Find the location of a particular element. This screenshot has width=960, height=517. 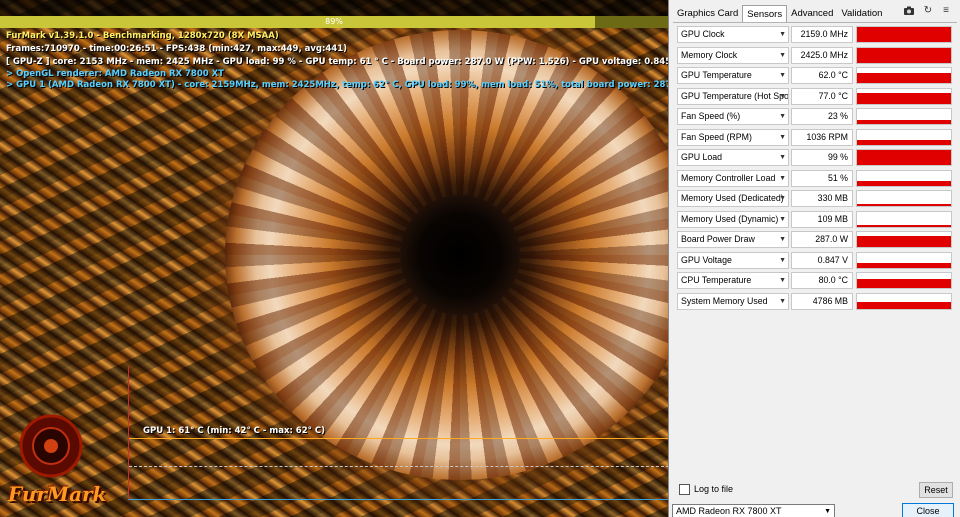

sensor-name-label: GPU Load is located at coordinates (702, 157).